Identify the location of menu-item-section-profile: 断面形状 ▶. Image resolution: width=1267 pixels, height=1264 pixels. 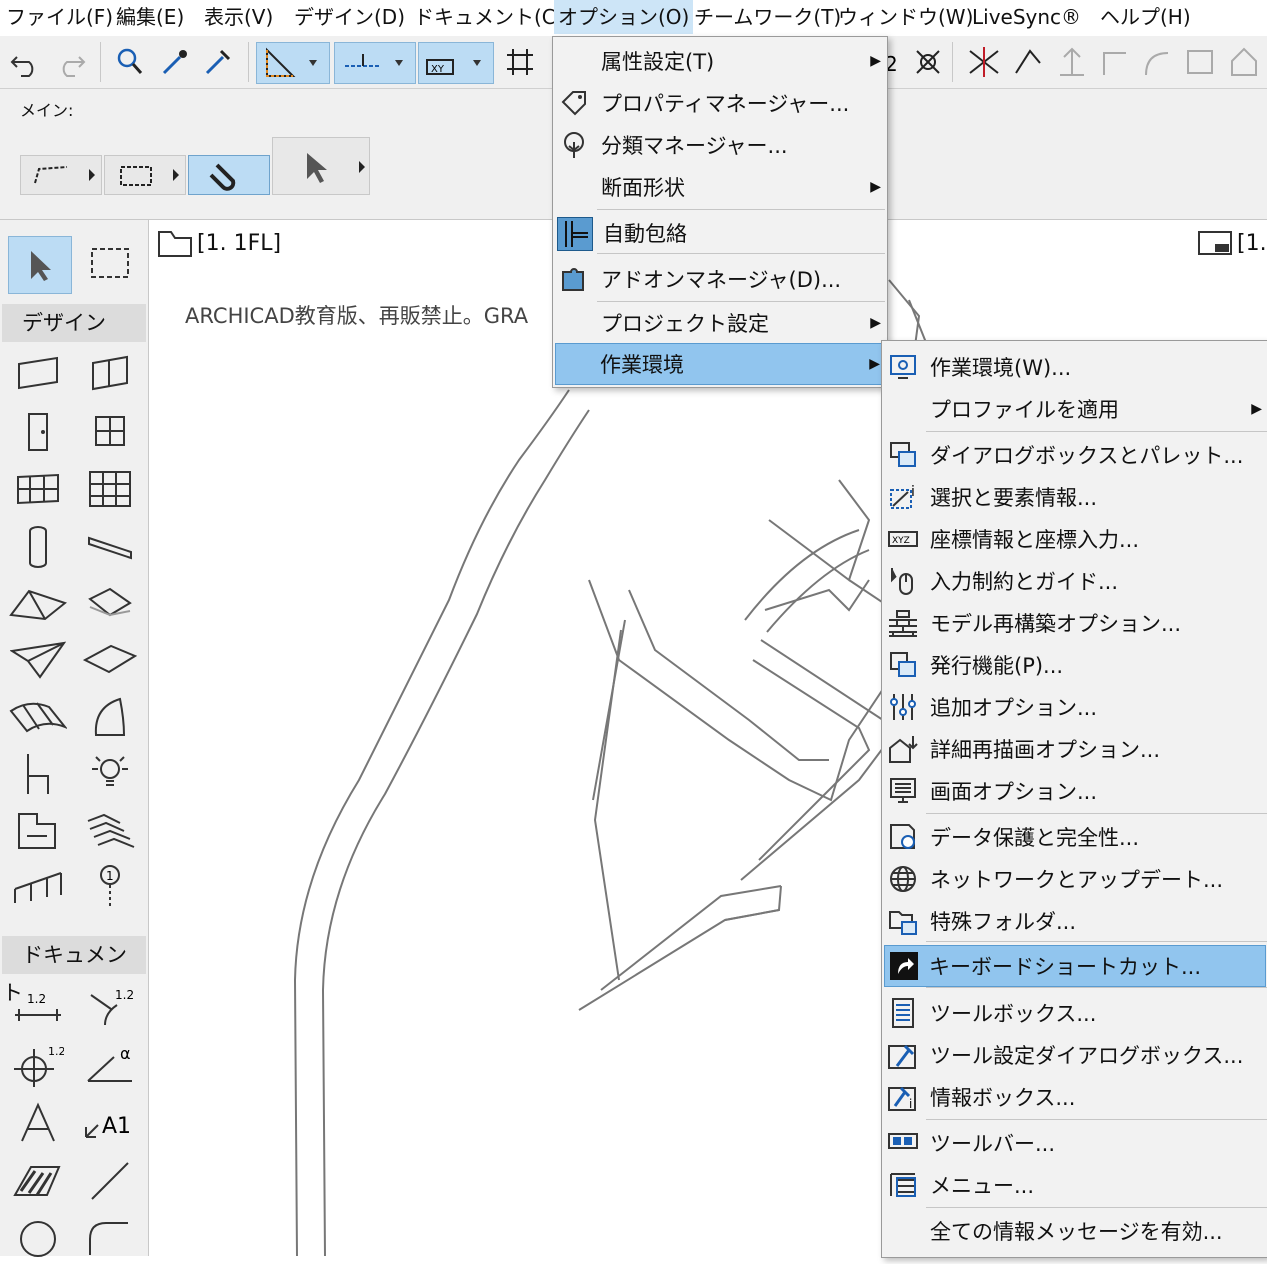
(720, 187).